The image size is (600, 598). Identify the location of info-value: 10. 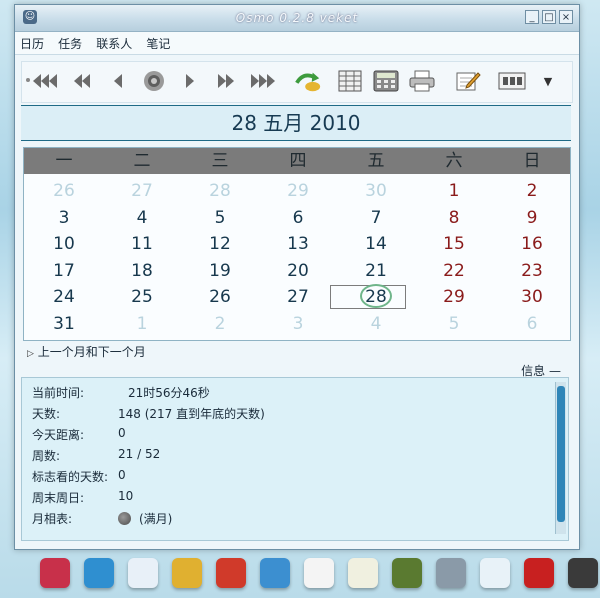
(126, 496).